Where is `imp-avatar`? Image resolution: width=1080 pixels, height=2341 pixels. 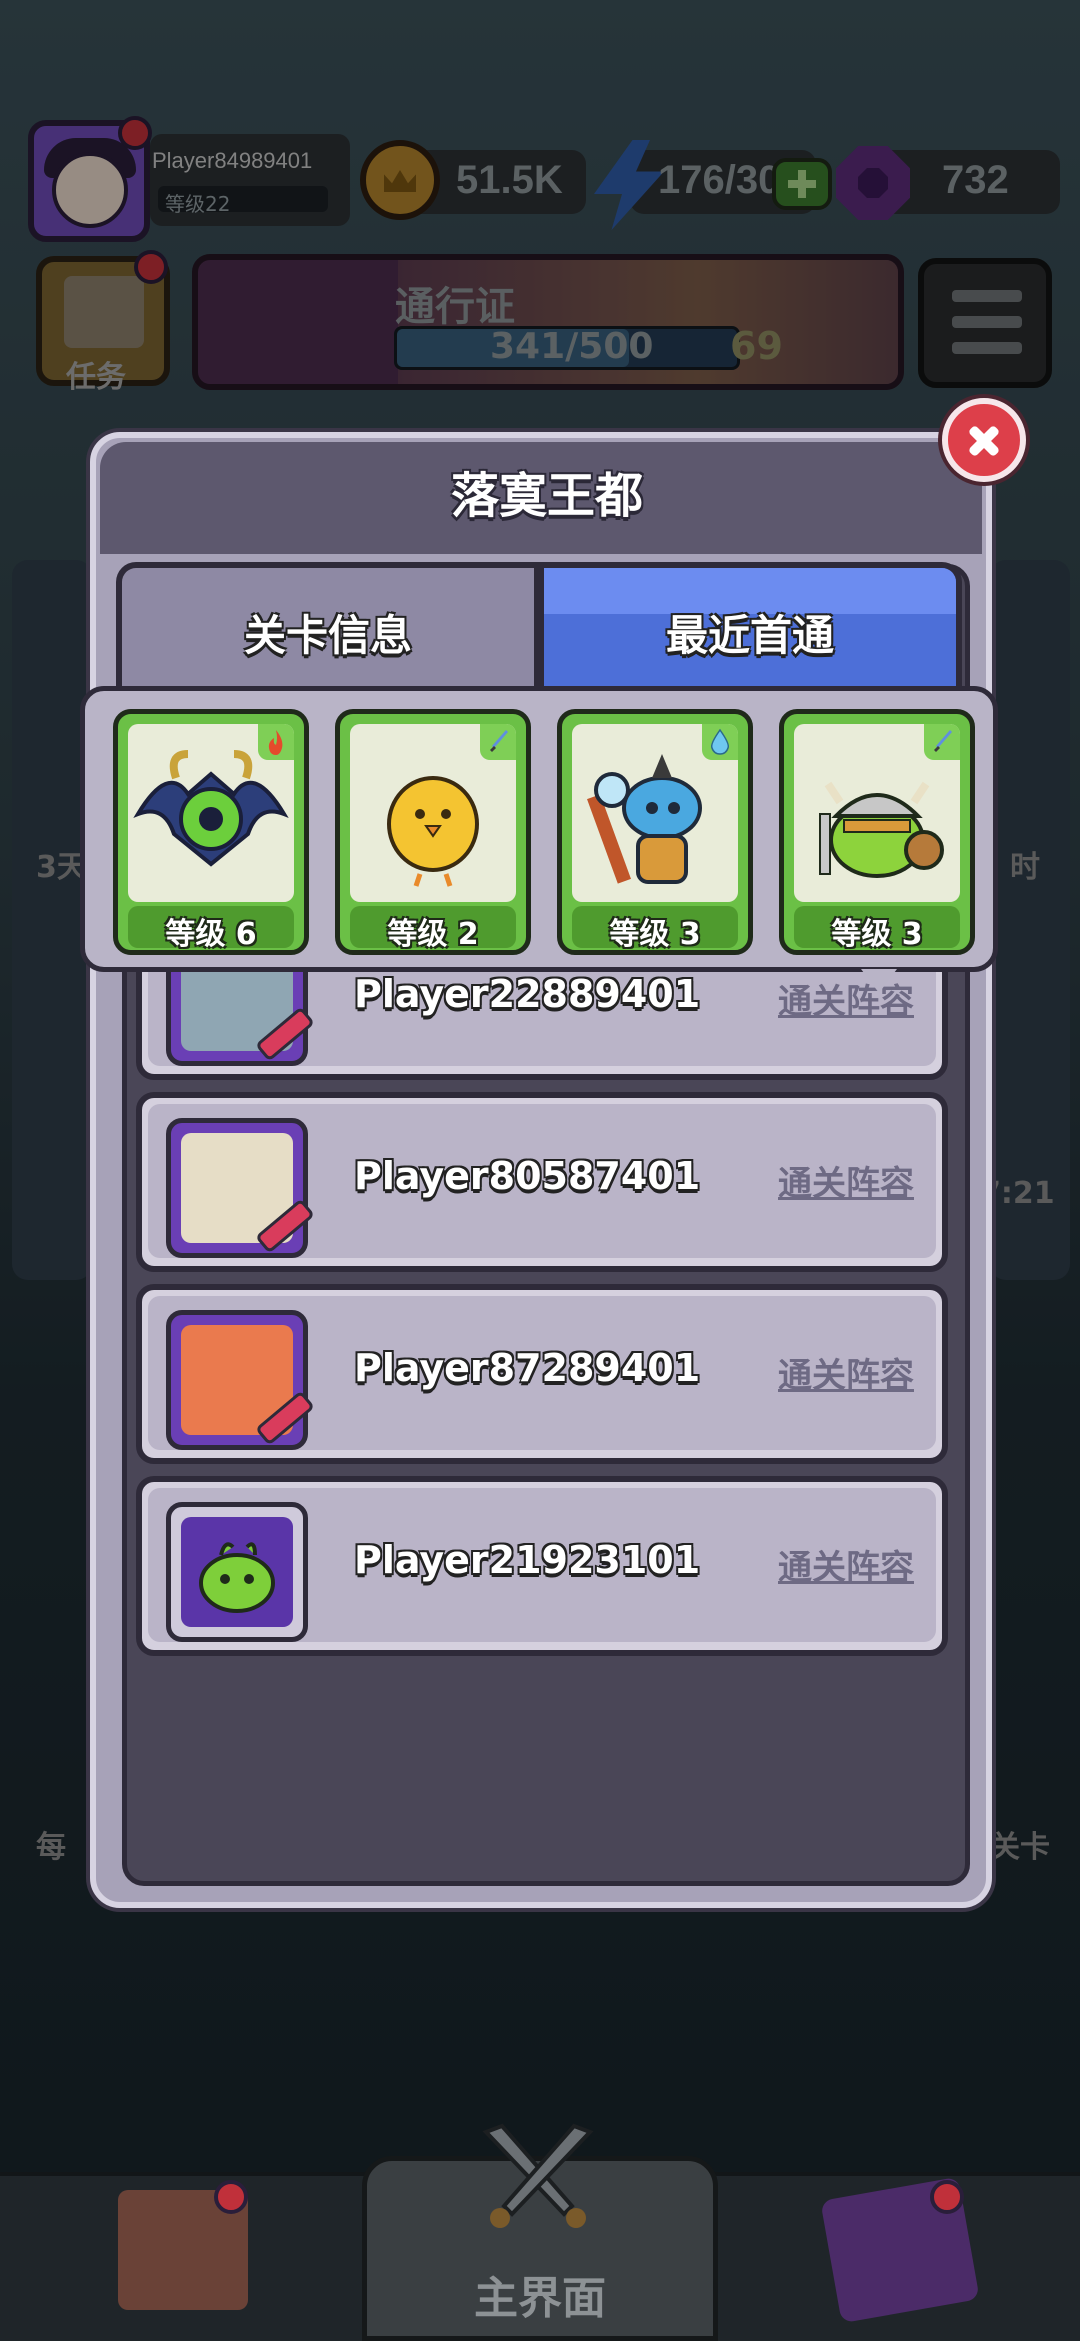 imp-avatar is located at coordinates (241, 1380).